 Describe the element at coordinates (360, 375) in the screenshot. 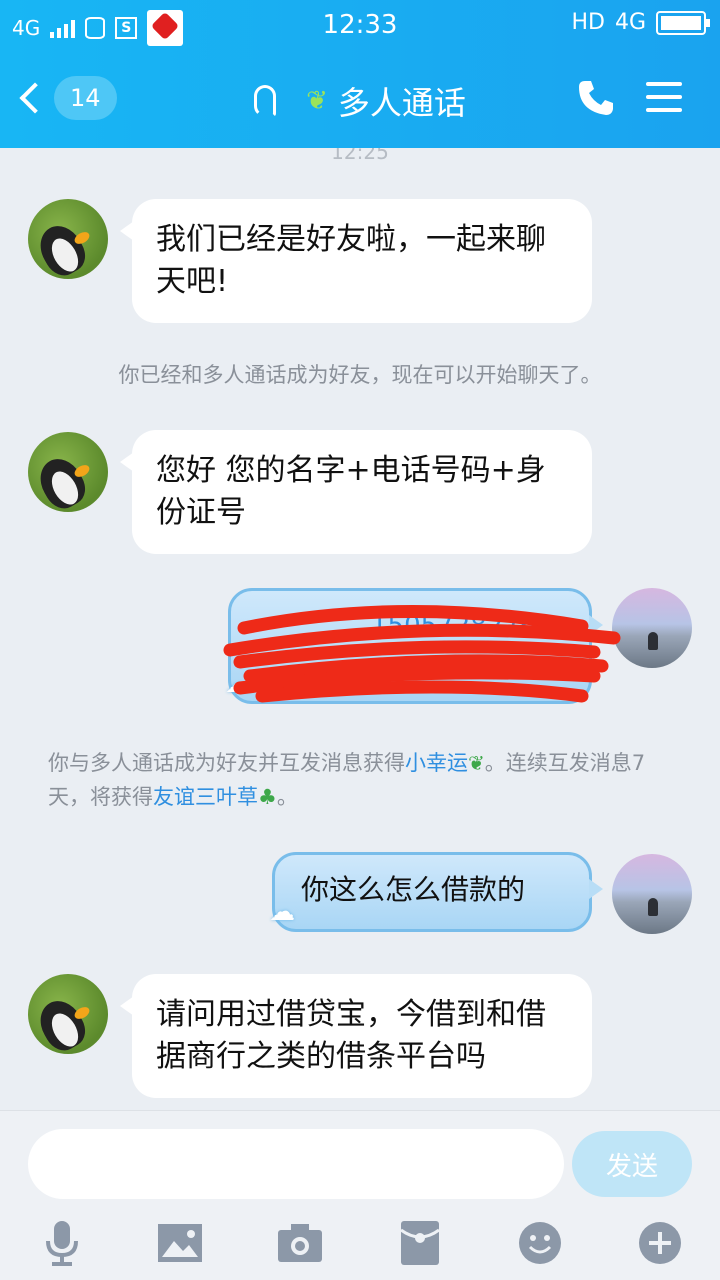

I see `system-notice: 你已经和多人通话成为好友，现在可以开始聊天了。` at that location.